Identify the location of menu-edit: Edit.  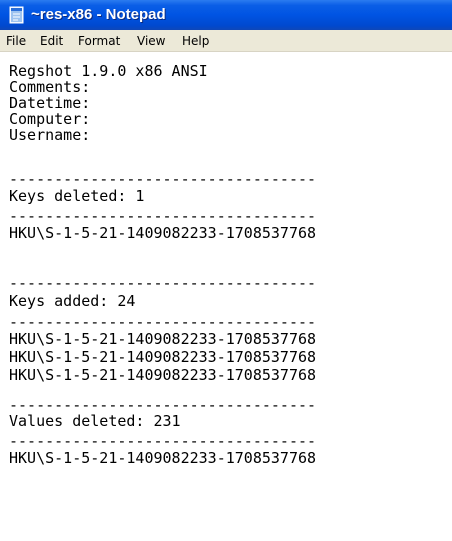
(51, 41).